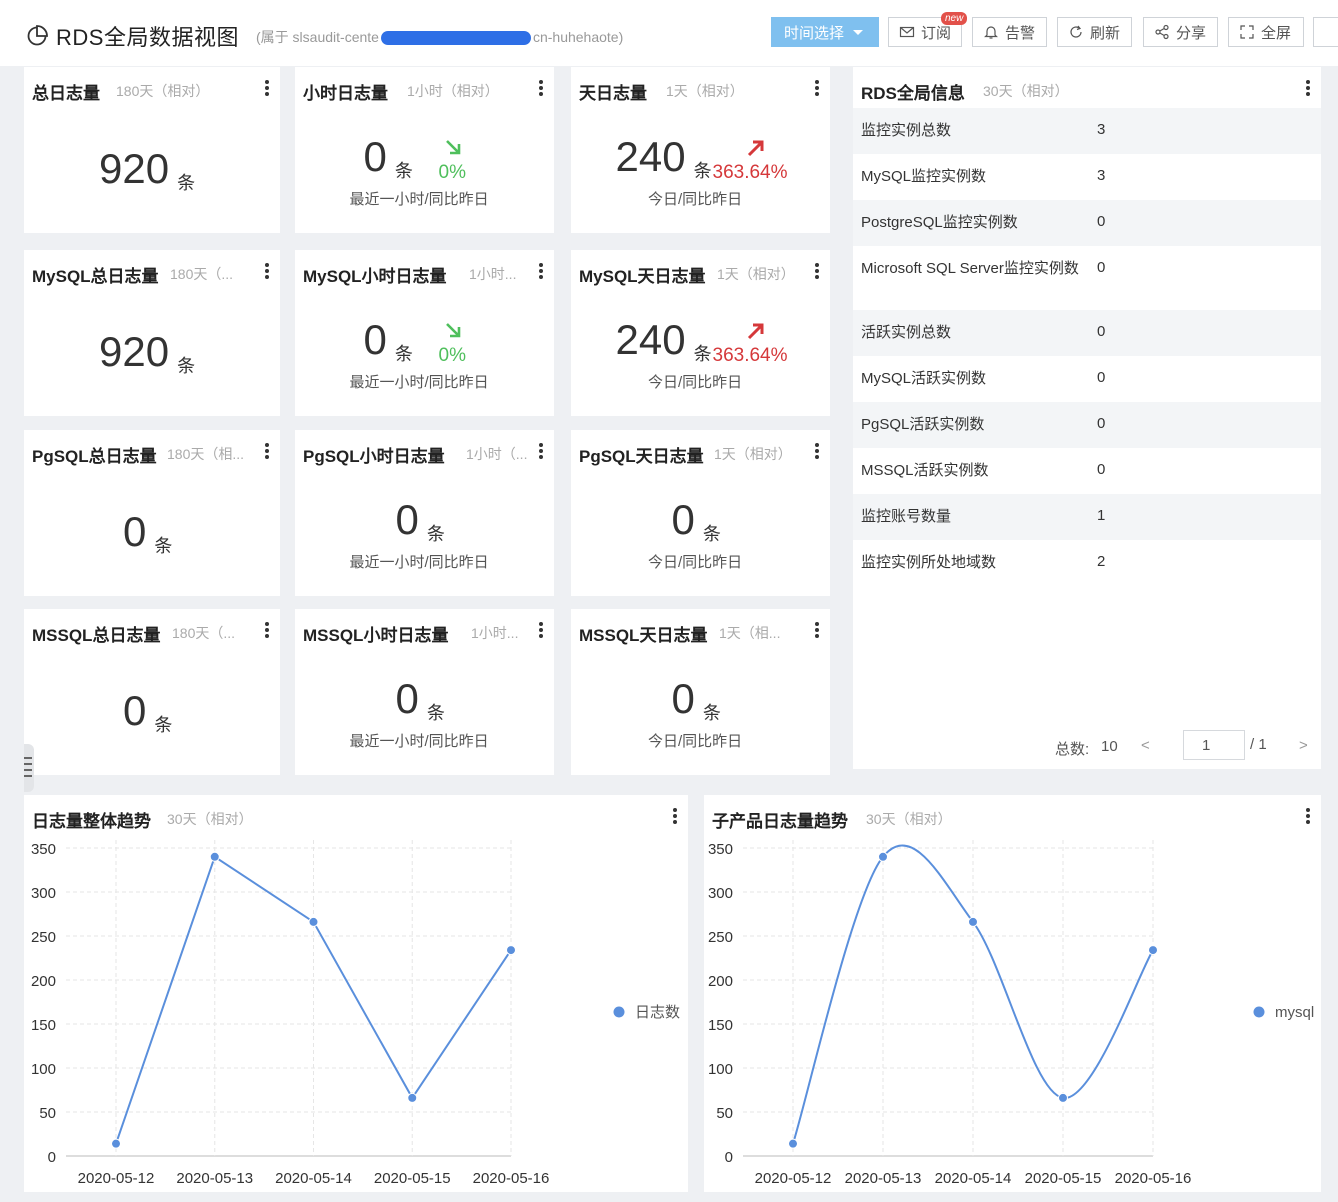 The height and width of the screenshot is (1202, 1338). I want to click on share-button: 分享, so click(1180, 32).